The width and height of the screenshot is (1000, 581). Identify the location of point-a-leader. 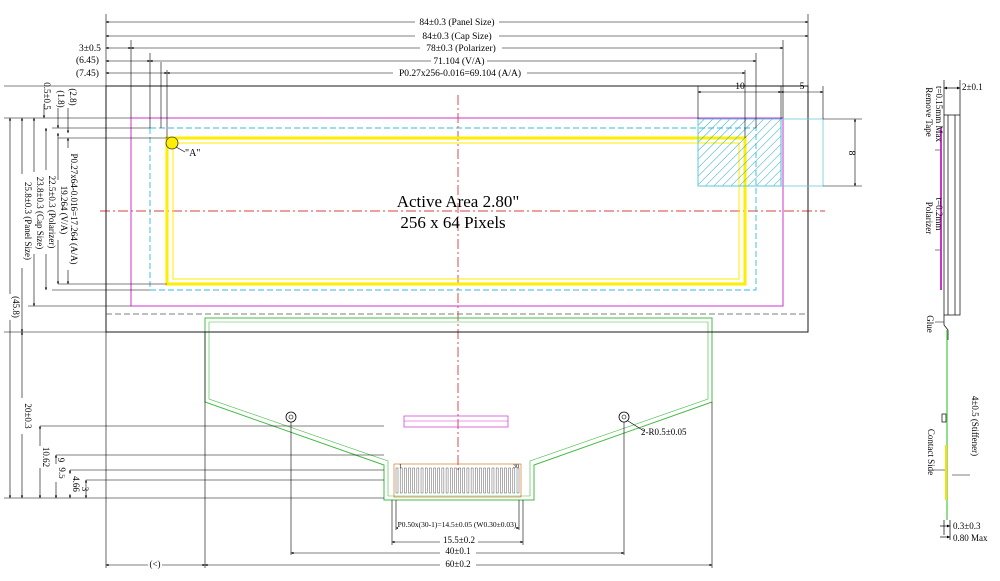
(180, 149).